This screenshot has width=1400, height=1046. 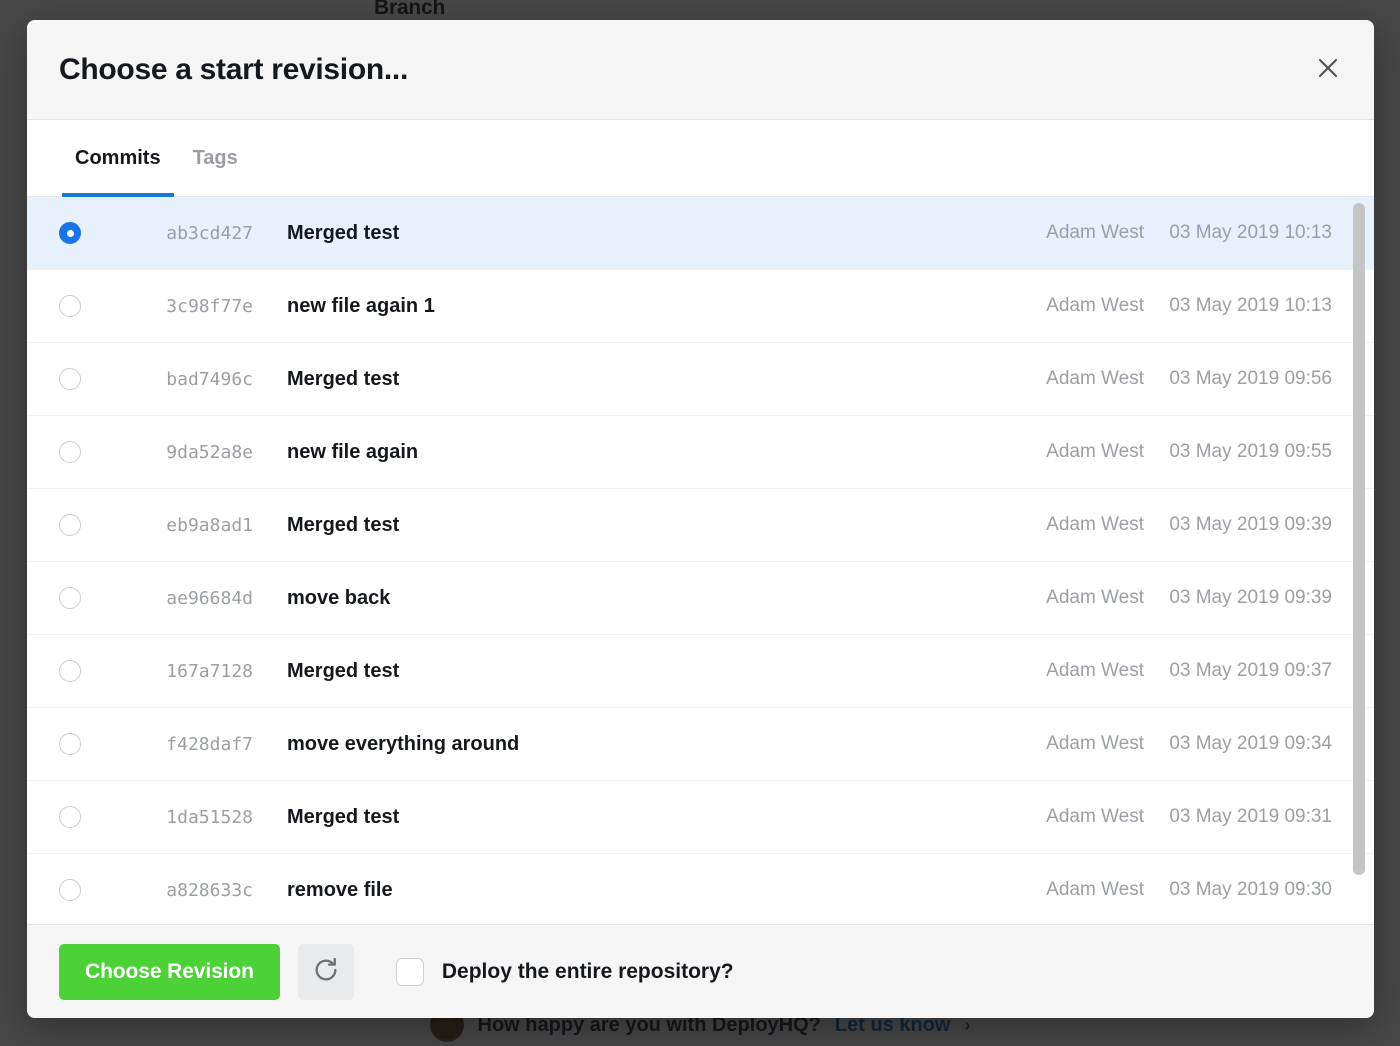 I want to click on commit-hash: ab3cd427, so click(x=209, y=233).